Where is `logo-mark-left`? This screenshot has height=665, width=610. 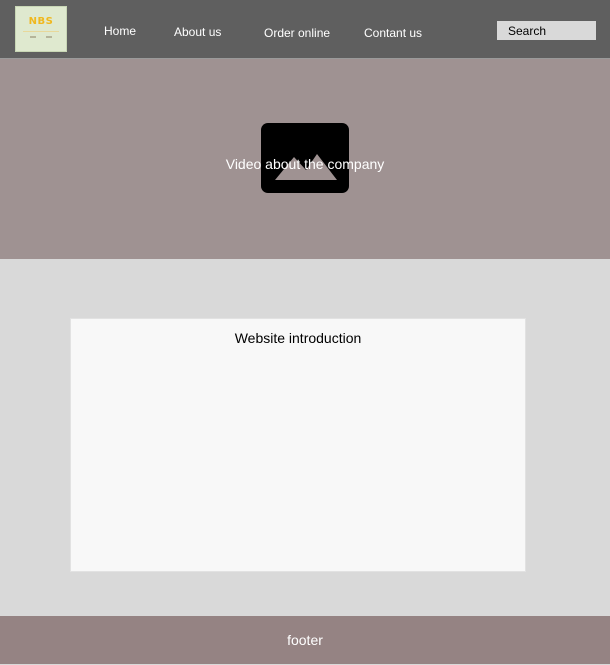 logo-mark-left is located at coordinates (33, 37).